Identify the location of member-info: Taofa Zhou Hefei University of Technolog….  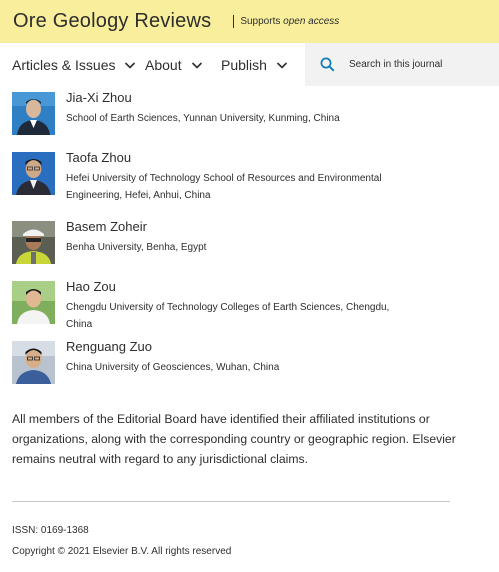
(231, 177).